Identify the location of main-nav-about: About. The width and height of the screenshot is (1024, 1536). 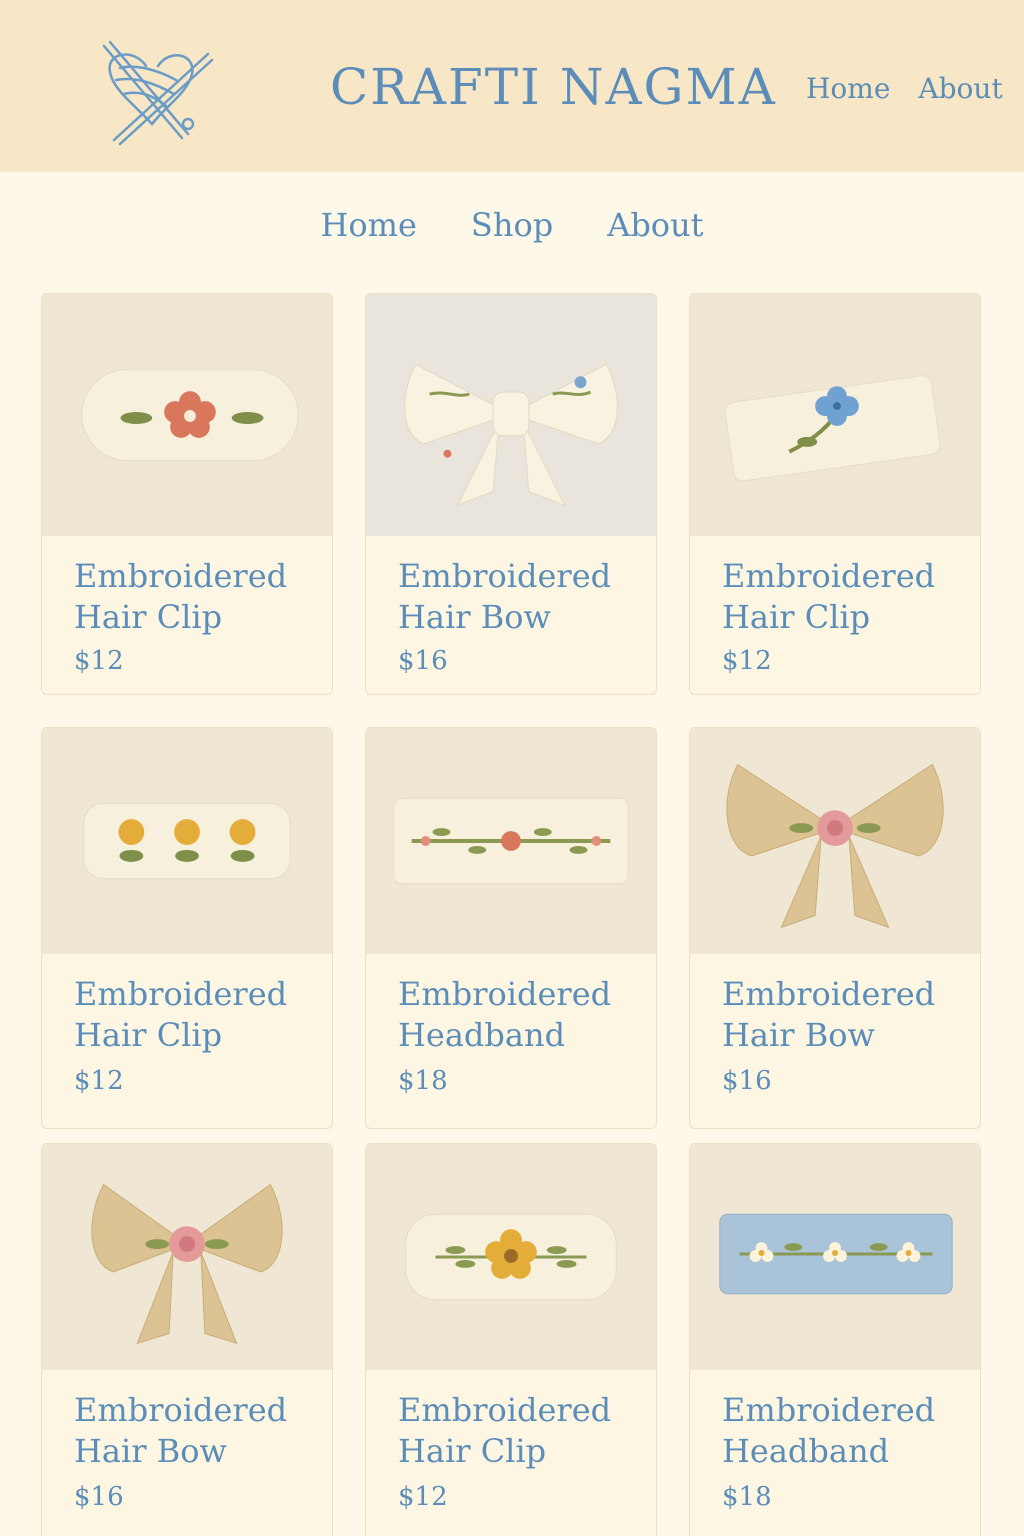
(655, 225).